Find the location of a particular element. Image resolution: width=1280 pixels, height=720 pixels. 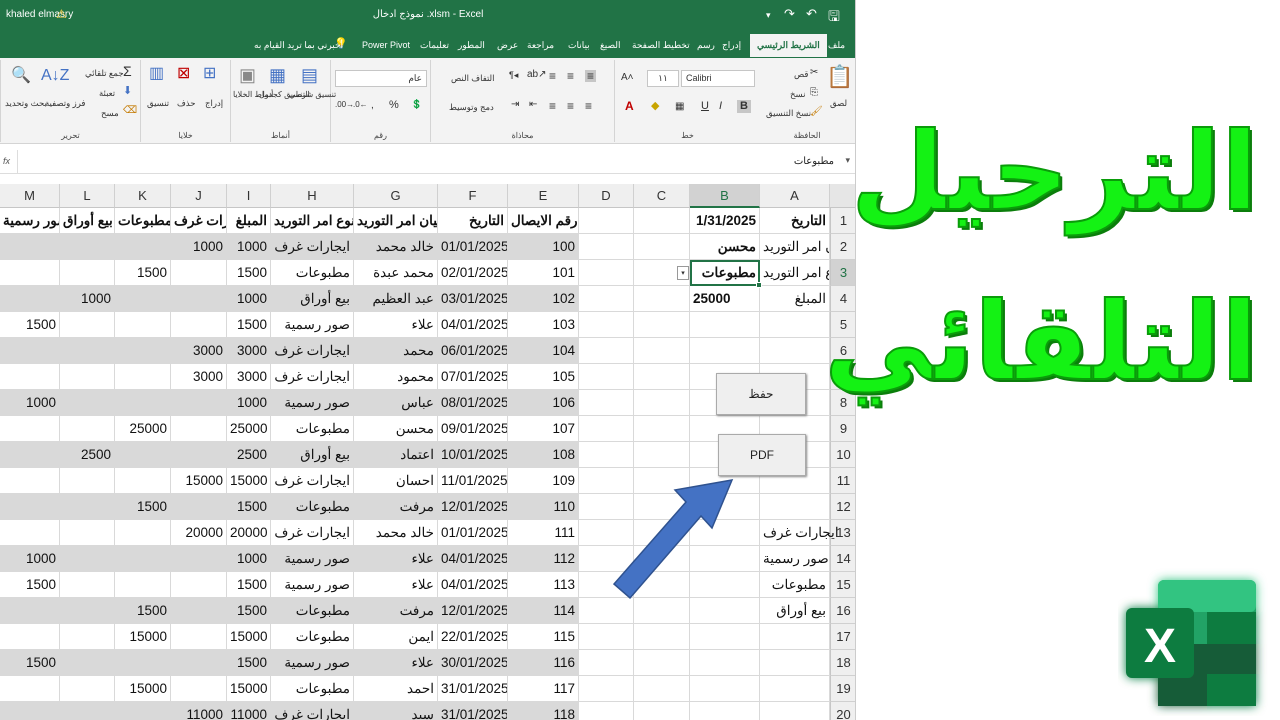

cell-D18 is located at coordinates (606, 663).